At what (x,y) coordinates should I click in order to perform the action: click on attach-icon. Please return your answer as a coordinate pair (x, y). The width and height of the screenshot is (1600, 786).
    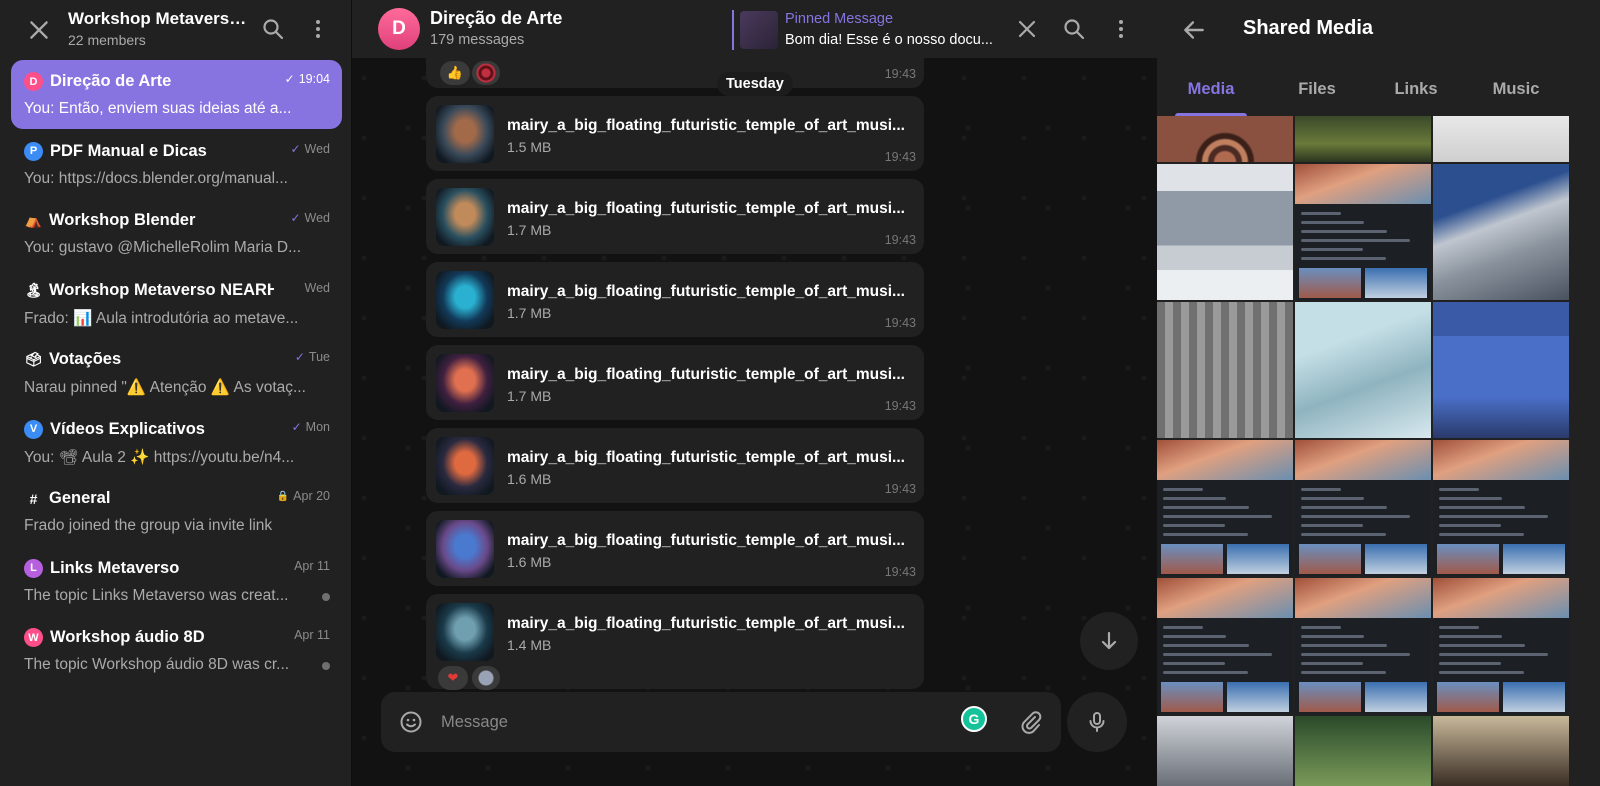
    Looking at the image, I should click on (1031, 722).